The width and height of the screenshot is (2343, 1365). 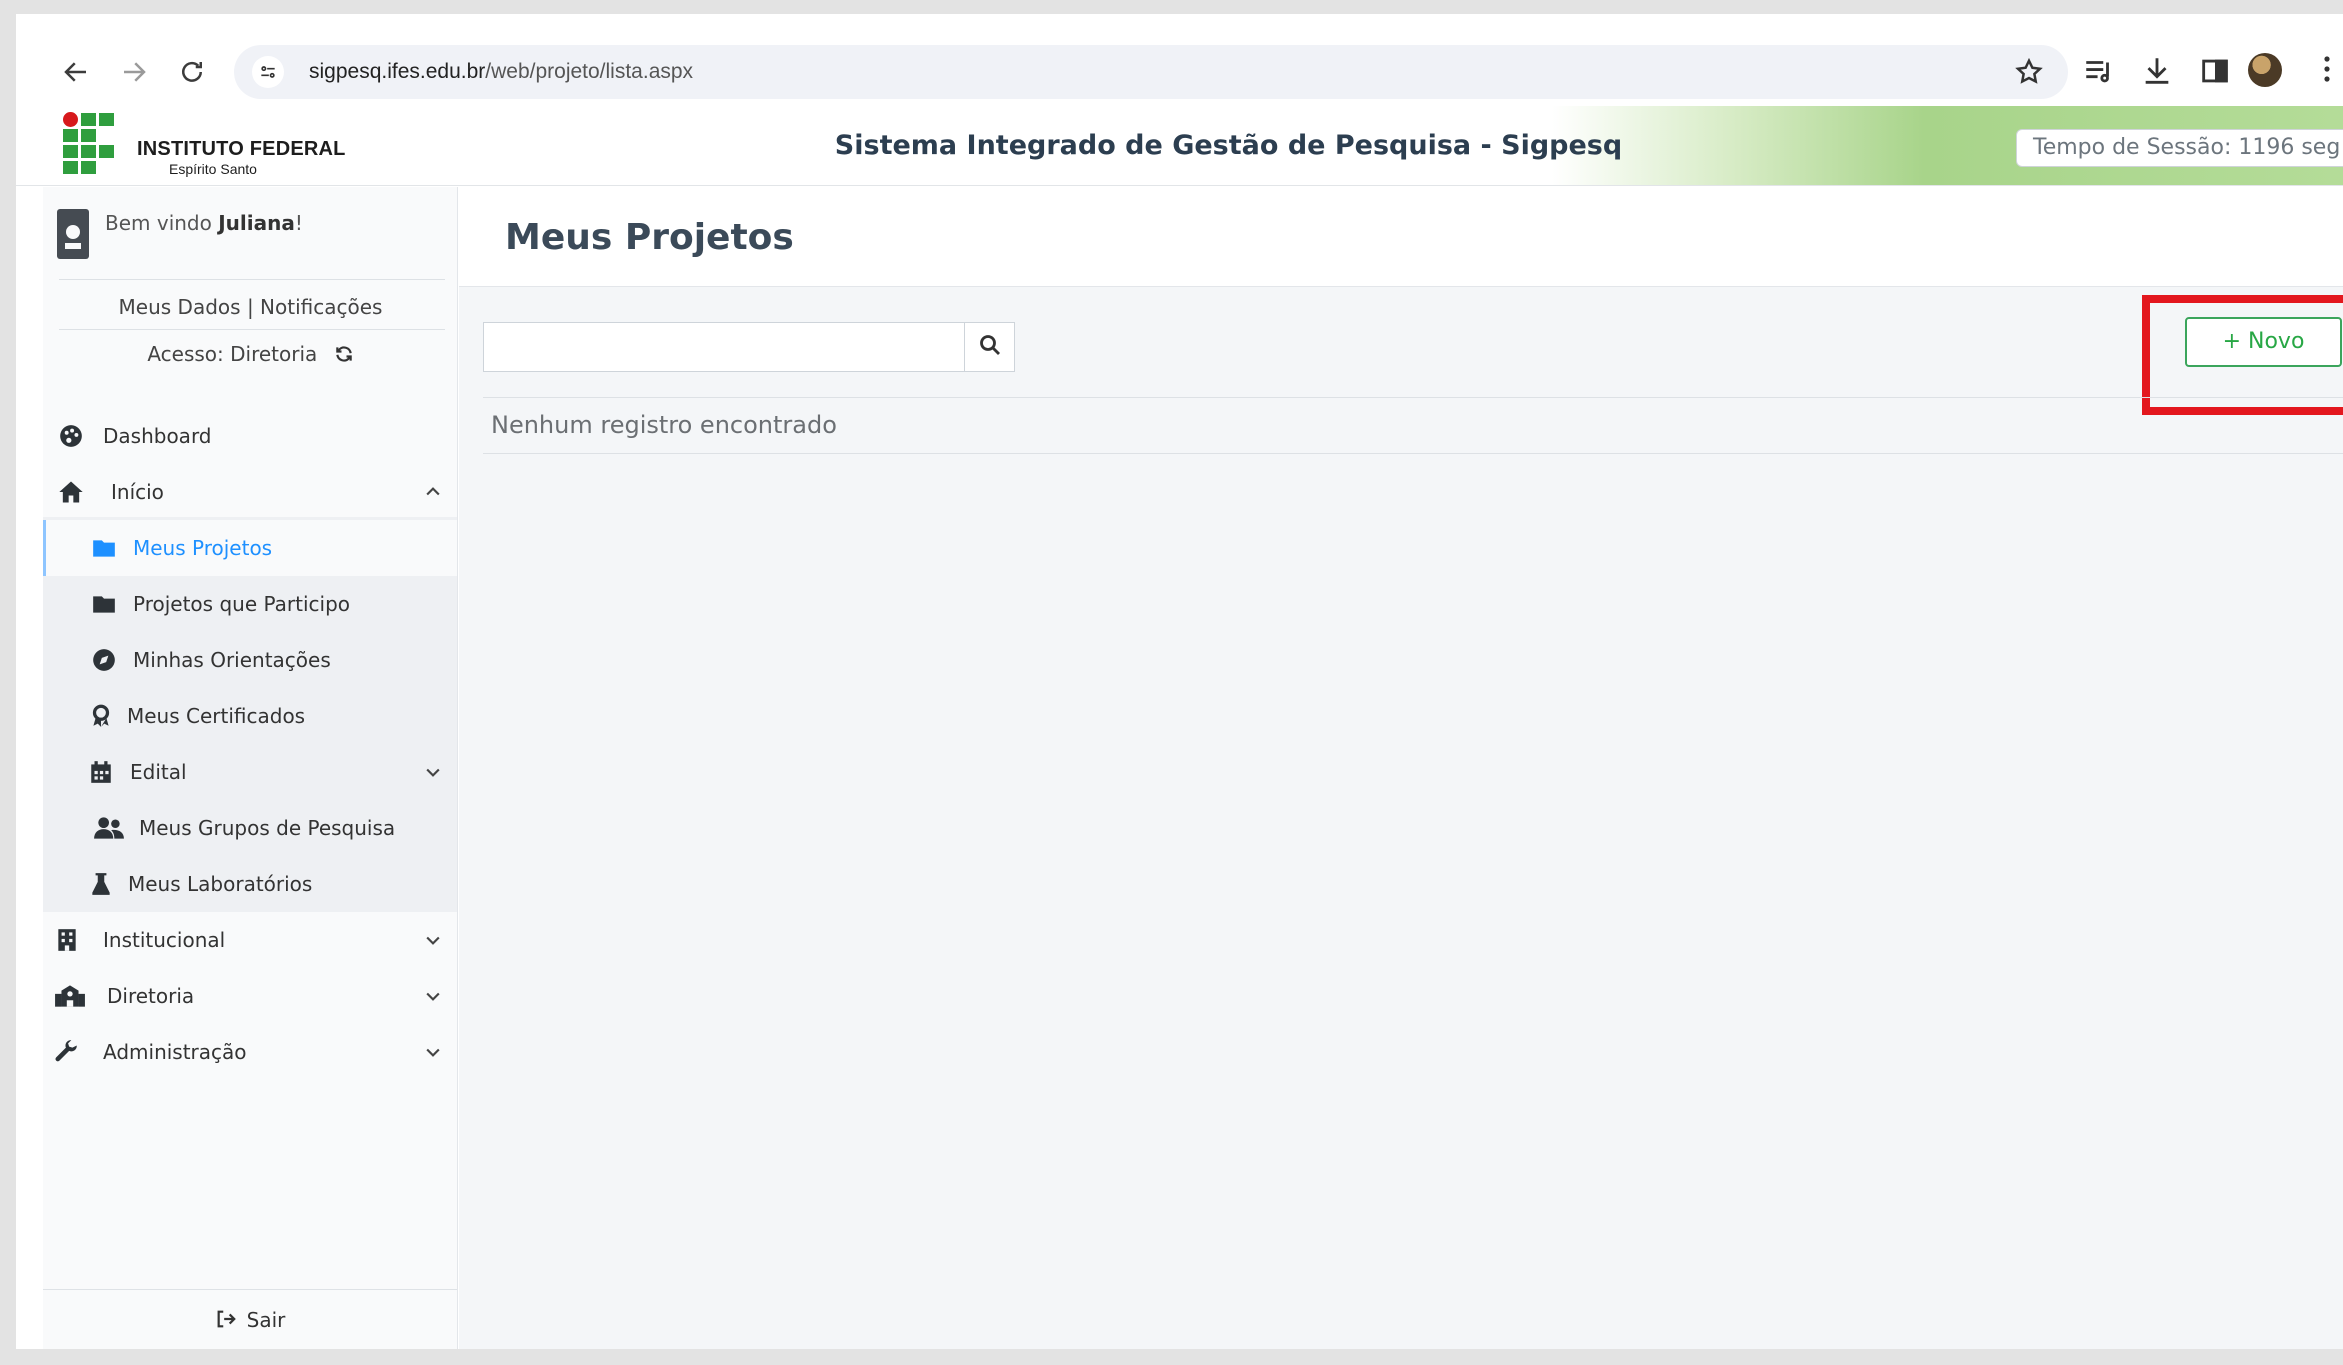 What do you see at coordinates (73, 234) in the screenshot?
I see `id-badge-icon` at bounding box center [73, 234].